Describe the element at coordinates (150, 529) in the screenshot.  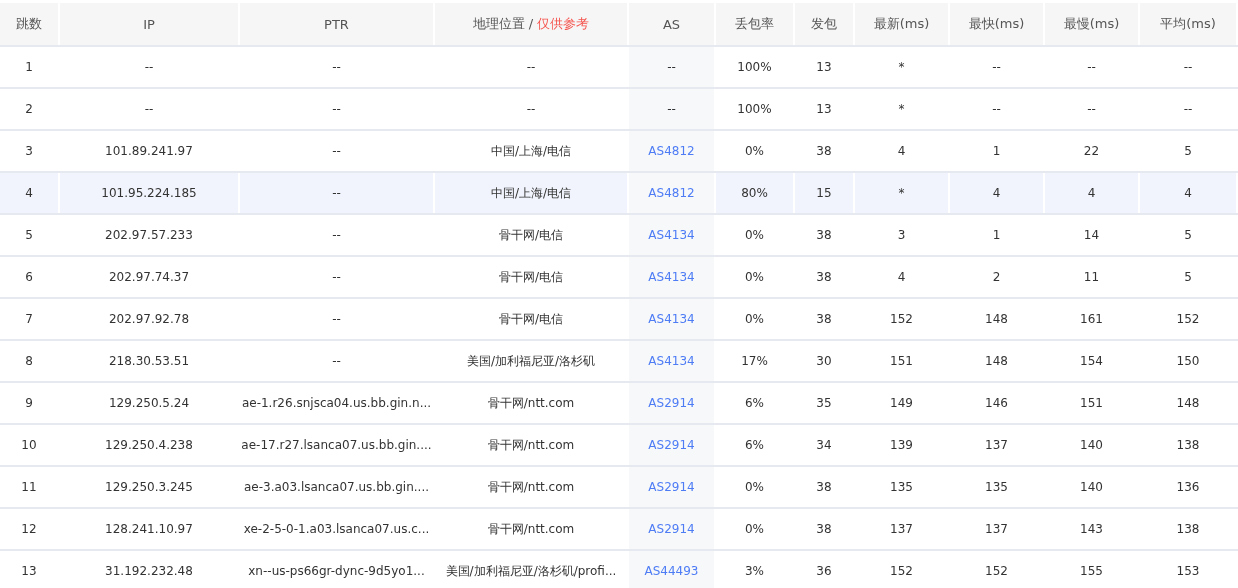
I see `table-cell: 128.241.10.97` at that location.